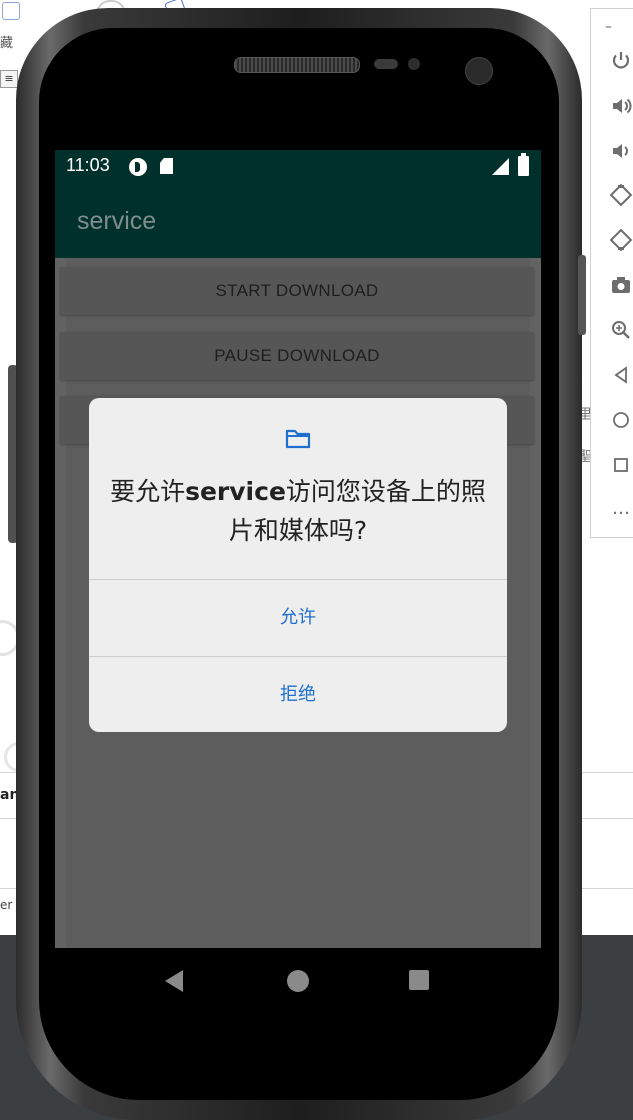 The width and height of the screenshot is (633, 1120). I want to click on allow-button: 允许, so click(298, 618).